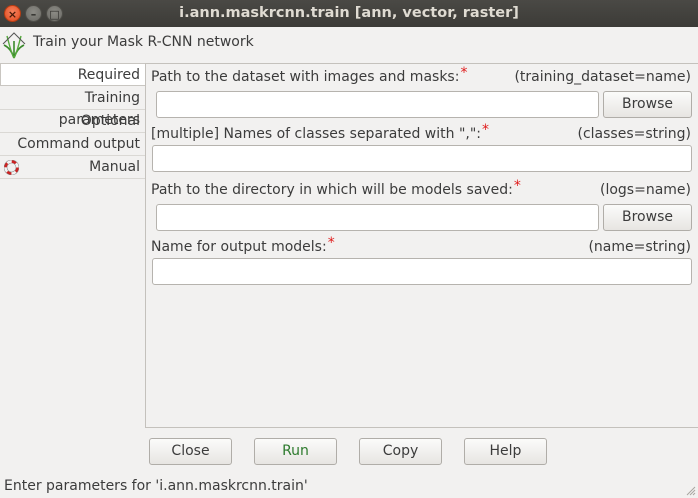 The height and width of the screenshot is (498, 698). Describe the element at coordinates (190, 451) in the screenshot. I see `close-button: Close` at that location.